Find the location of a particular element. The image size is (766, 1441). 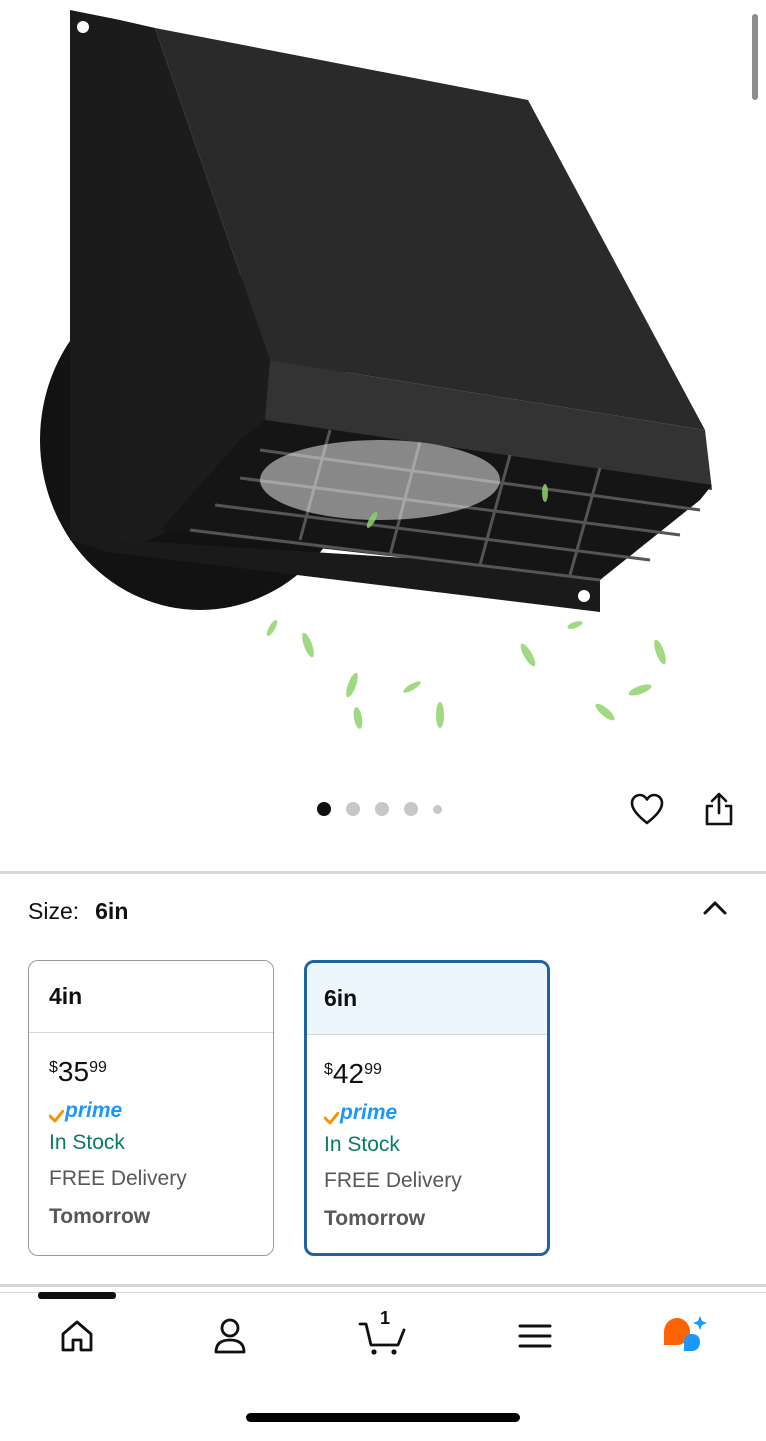

menu-icon is located at coordinates (535, 1336).